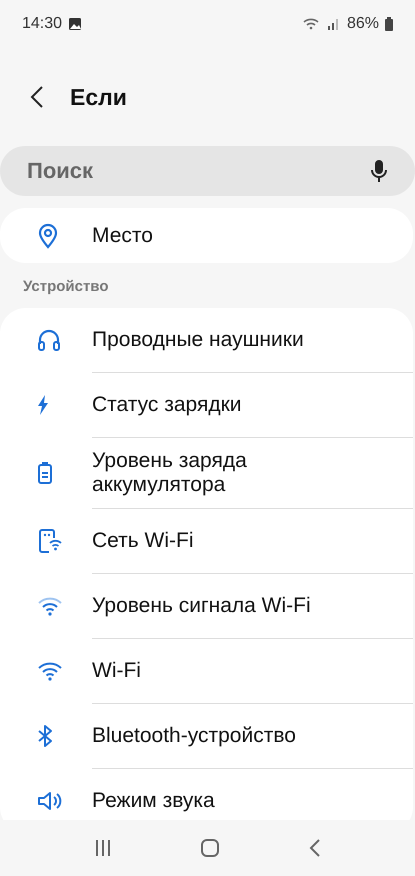  I want to click on settings-item: Статус зарядки, so click(252, 404).